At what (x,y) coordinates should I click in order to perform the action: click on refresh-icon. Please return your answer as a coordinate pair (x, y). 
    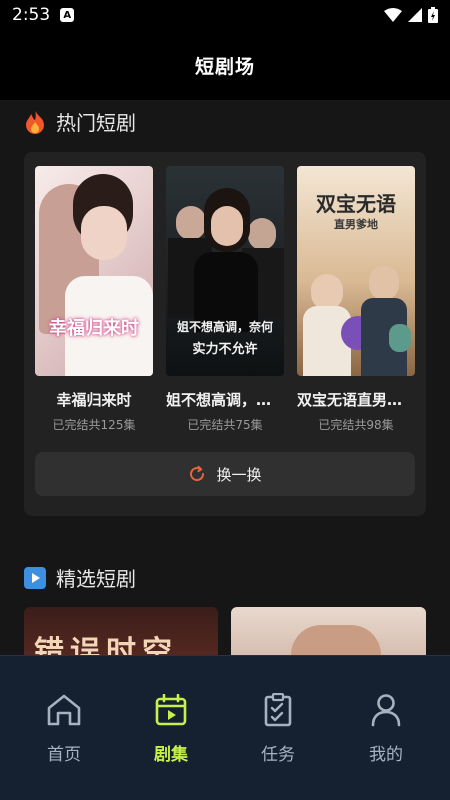
    Looking at the image, I should click on (197, 473).